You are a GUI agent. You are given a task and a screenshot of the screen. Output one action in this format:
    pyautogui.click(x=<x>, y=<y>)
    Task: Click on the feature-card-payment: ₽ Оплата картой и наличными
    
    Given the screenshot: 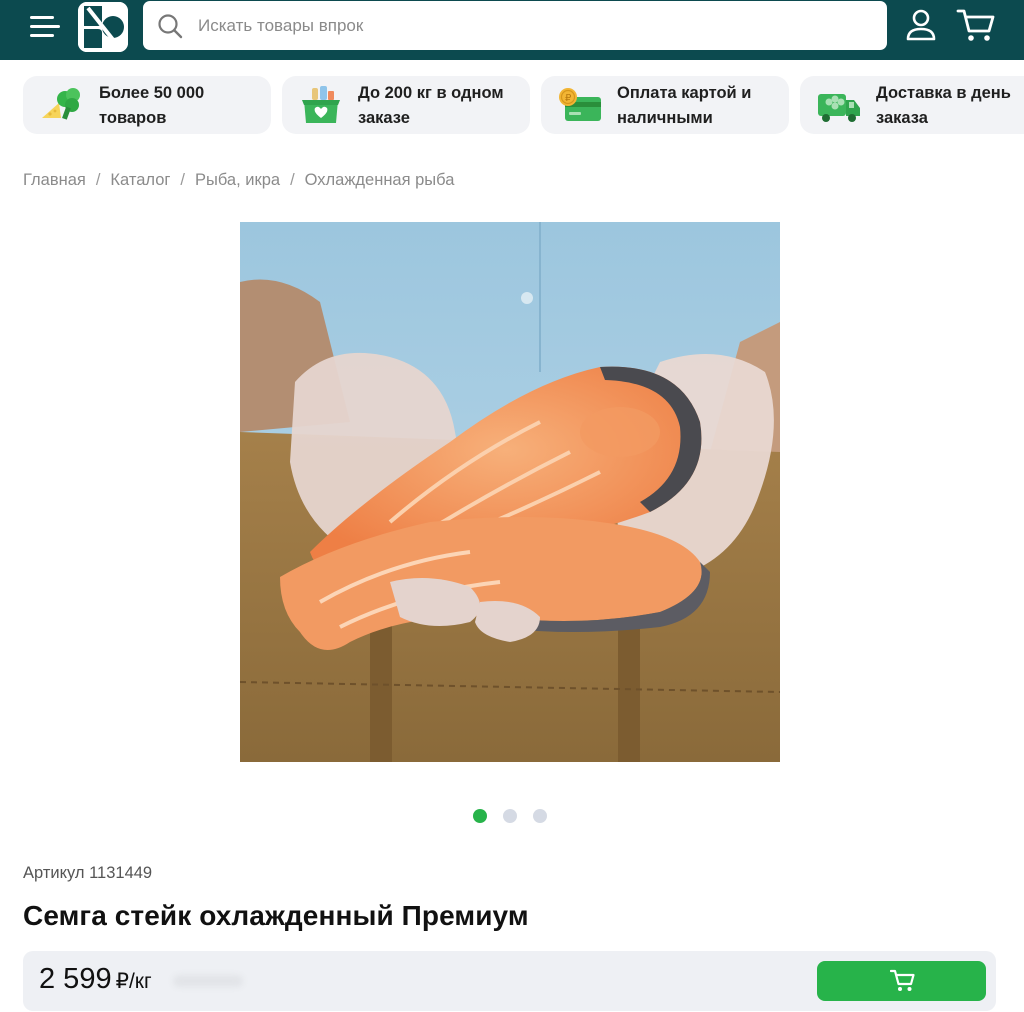 What is the action you would take?
    pyautogui.click(x=665, y=105)
    